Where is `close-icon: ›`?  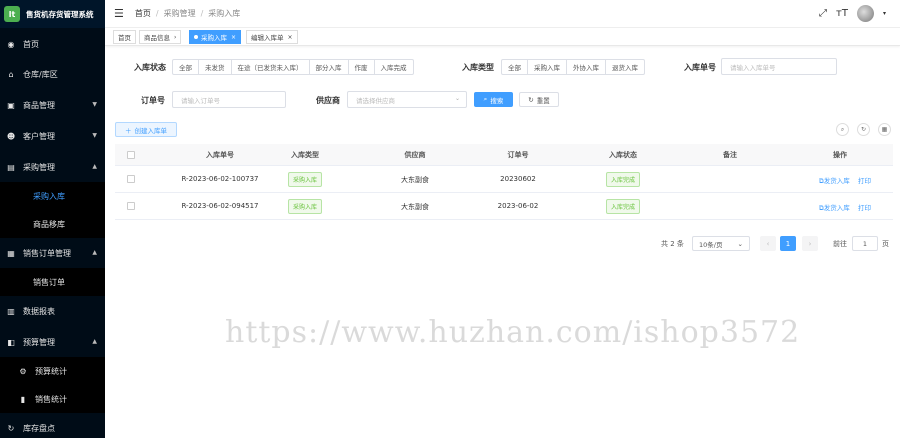 close-icon: › is located at coordinates (175, 37).